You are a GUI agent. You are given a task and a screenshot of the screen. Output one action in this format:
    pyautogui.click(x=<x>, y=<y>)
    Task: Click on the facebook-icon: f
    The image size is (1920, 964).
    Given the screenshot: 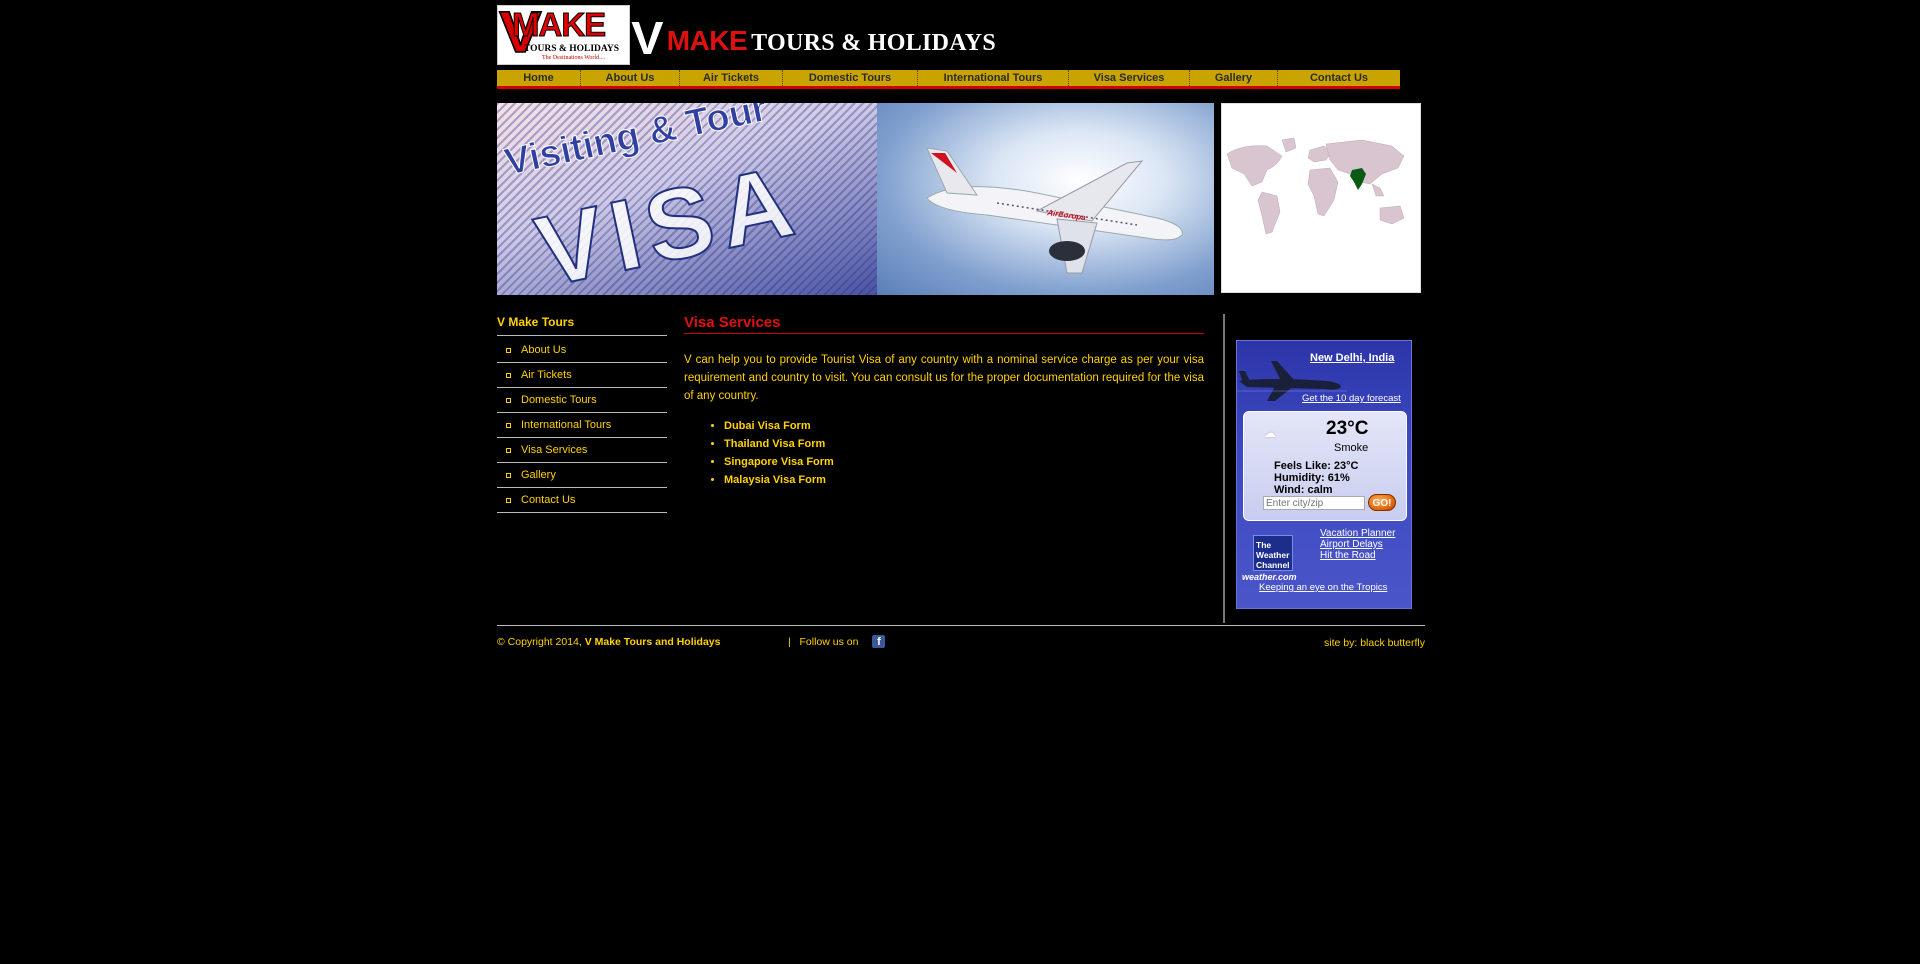 What is the action you would take?
    pyautogui.click(x=879, y=641)
    